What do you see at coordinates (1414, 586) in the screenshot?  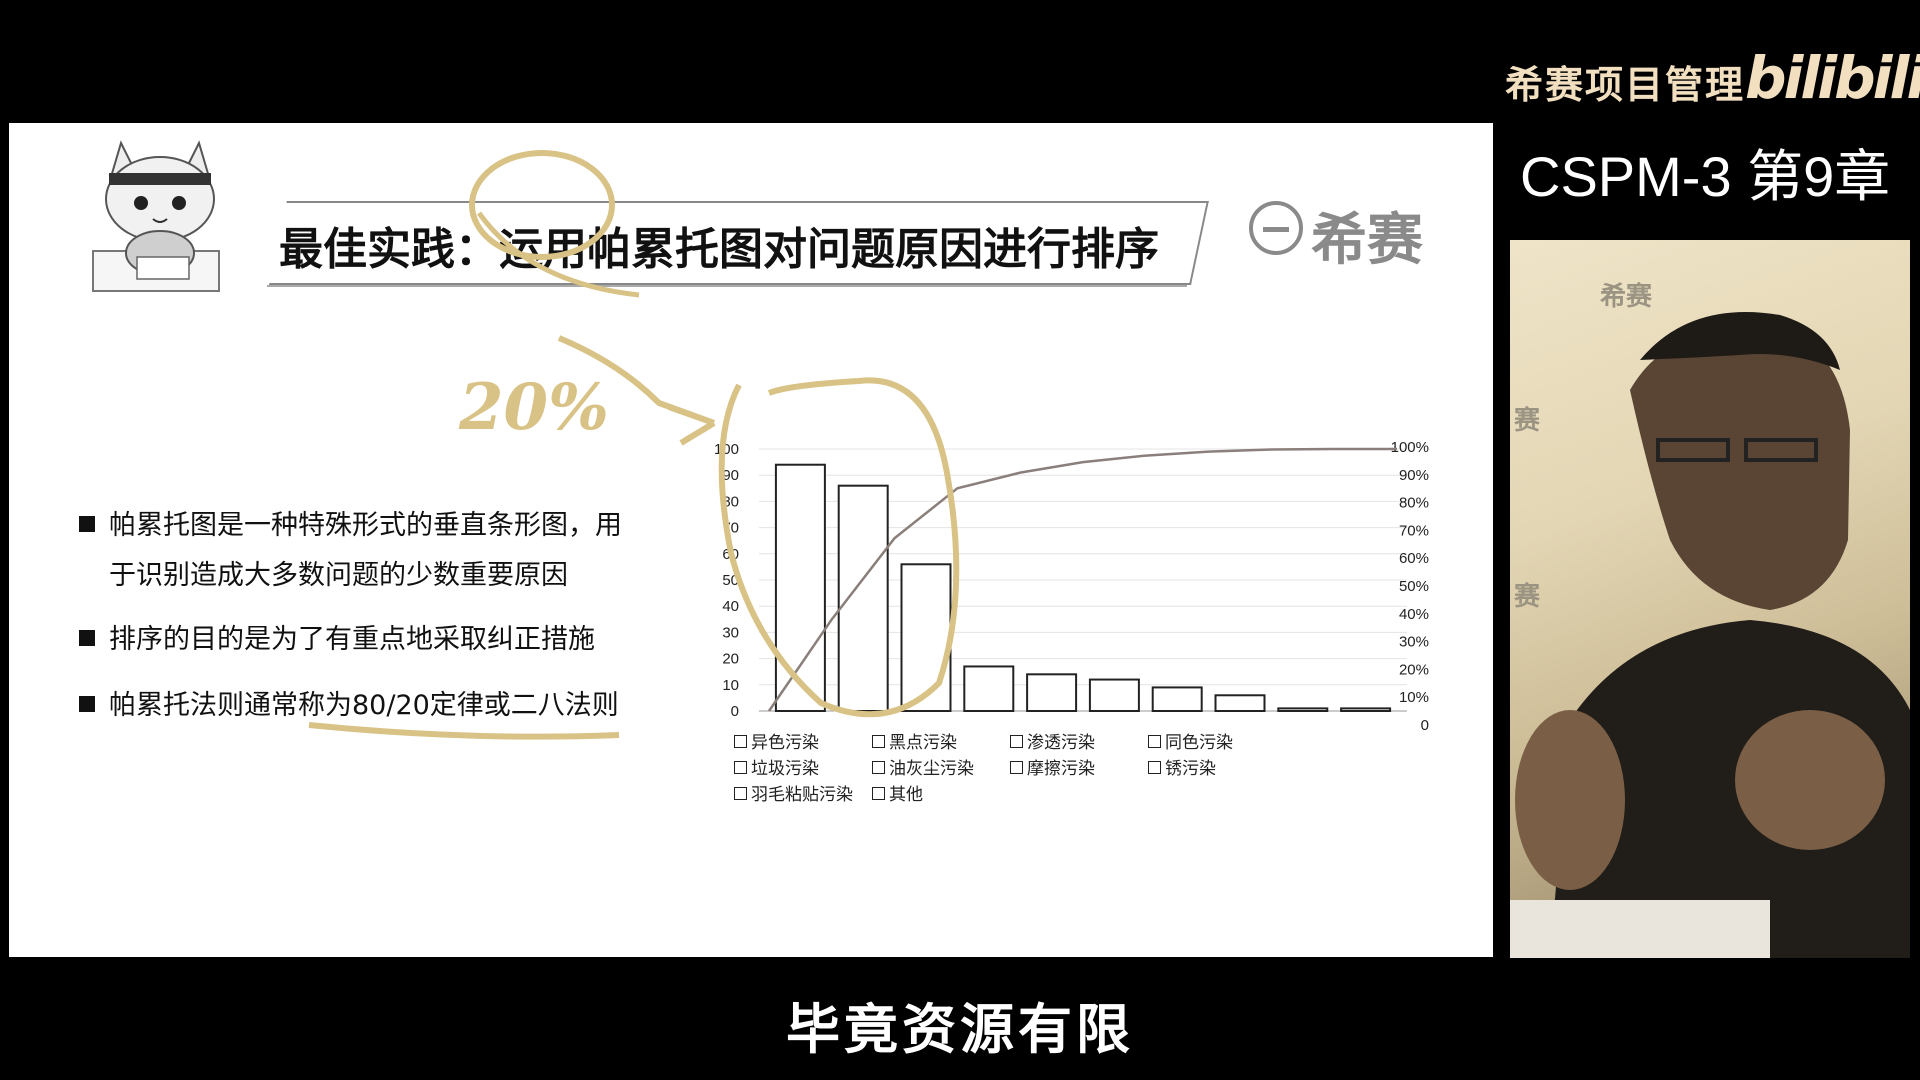 I see `y2-tick-label: 50%` at bounding box center [1414, 586].